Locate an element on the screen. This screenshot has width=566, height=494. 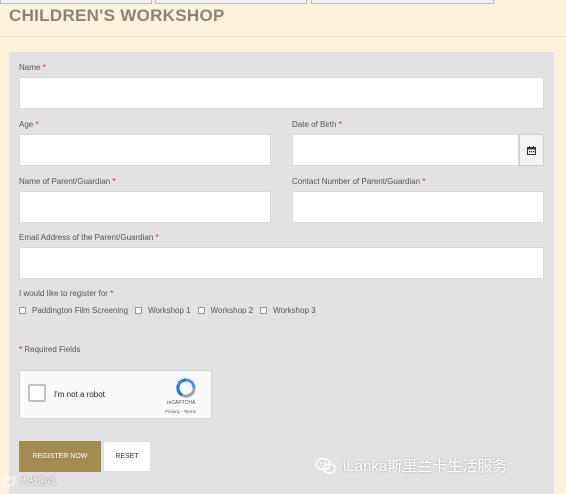
name-label-text: Name is located at coordinates (30, 67).